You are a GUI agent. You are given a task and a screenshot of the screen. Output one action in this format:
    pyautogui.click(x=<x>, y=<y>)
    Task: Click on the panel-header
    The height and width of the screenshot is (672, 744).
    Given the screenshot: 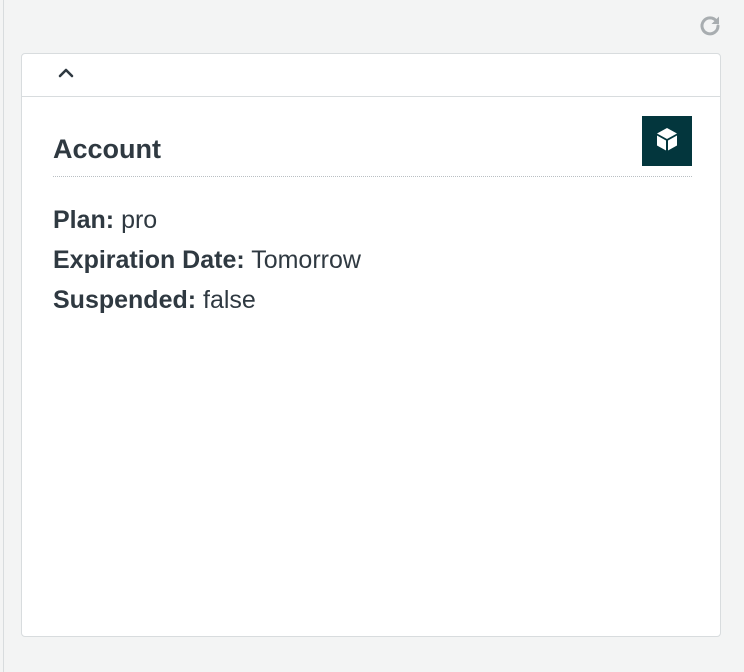 What is the action you would take?
    pyautogui.click(x=371, y=75)
    